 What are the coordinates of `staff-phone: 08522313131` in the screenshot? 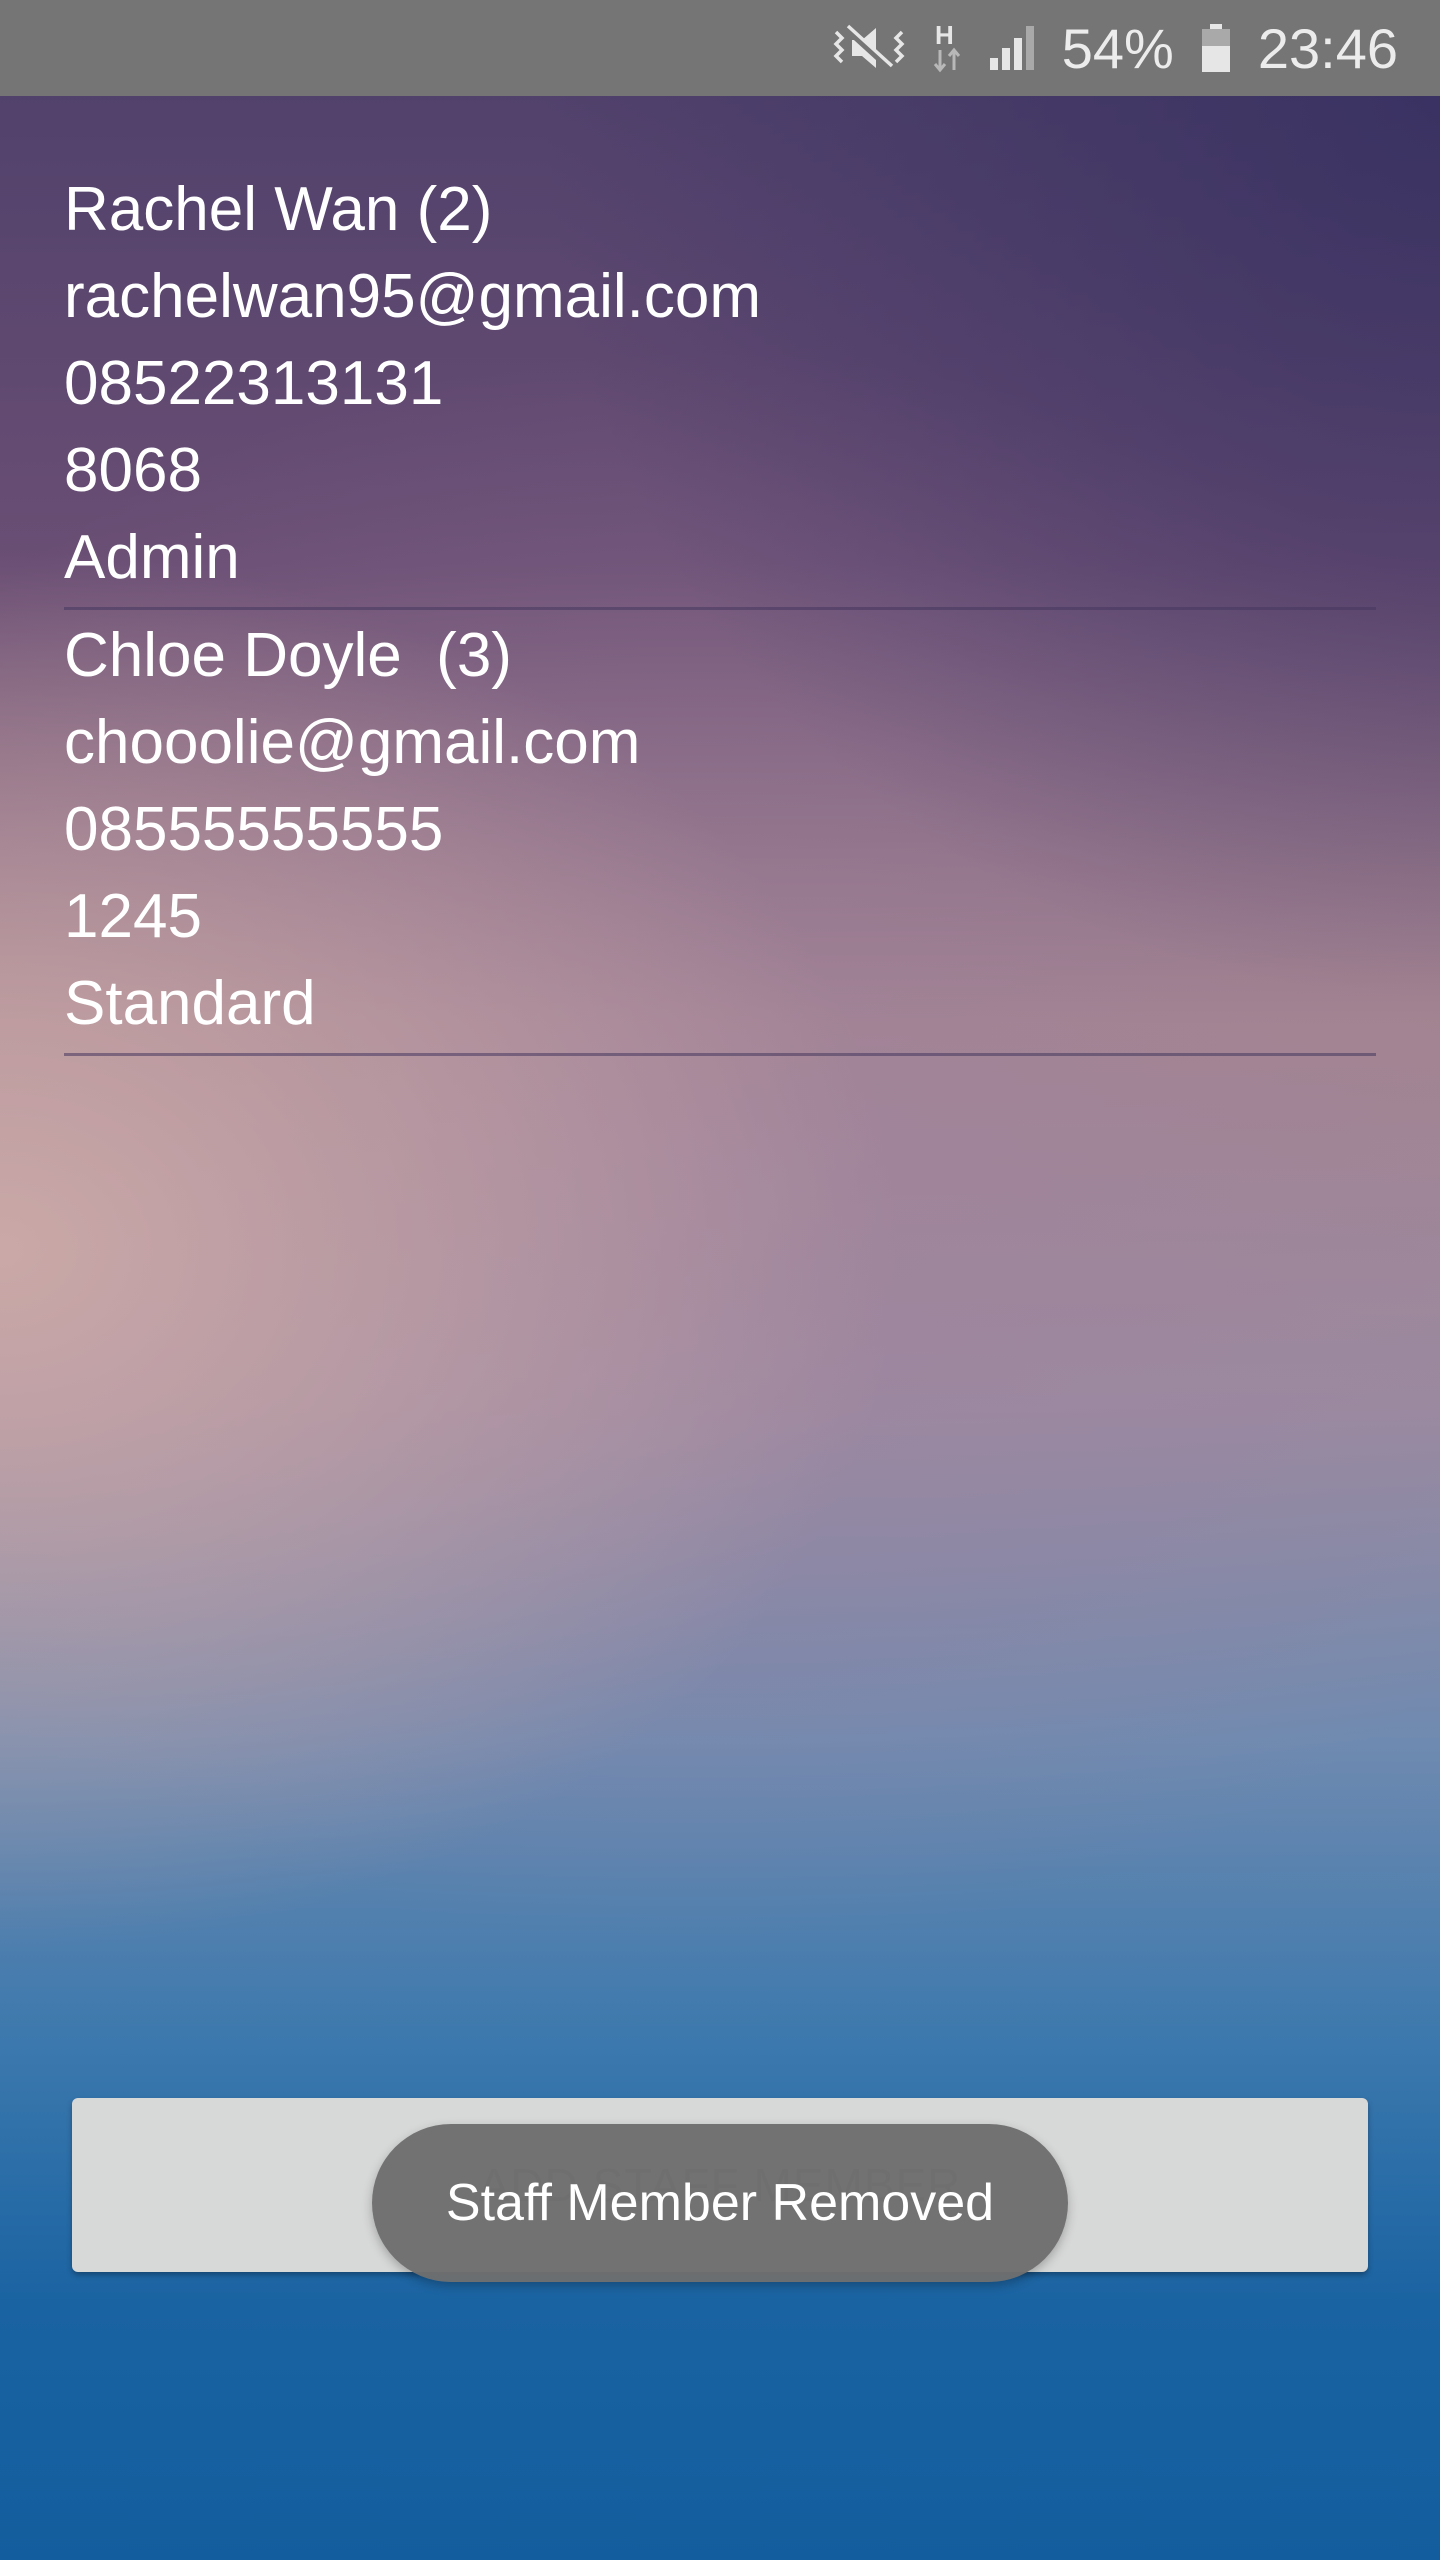 It's located at (254, 383).